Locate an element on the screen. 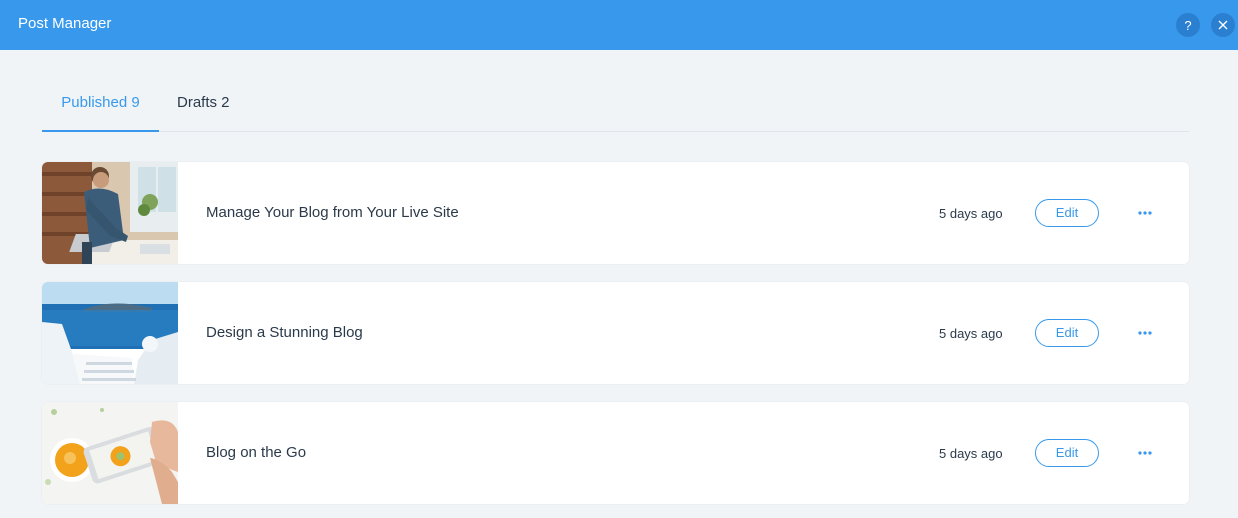 The height and width of the screenshot is (518, 1238). post-title: Blog on the Go is located at coordinates (256, 453).